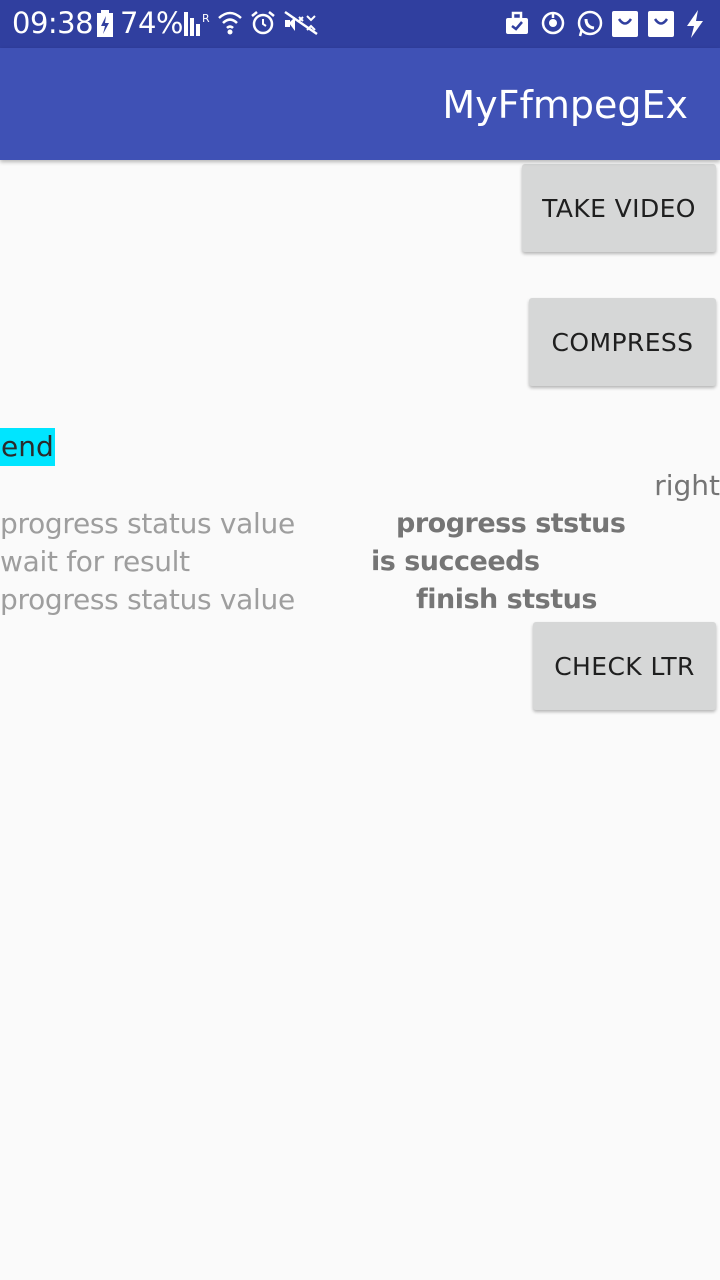  What do you see at coordinates (687, 485) in the screenshot?
I see `right-label: right` at bounding box center [687, 485].